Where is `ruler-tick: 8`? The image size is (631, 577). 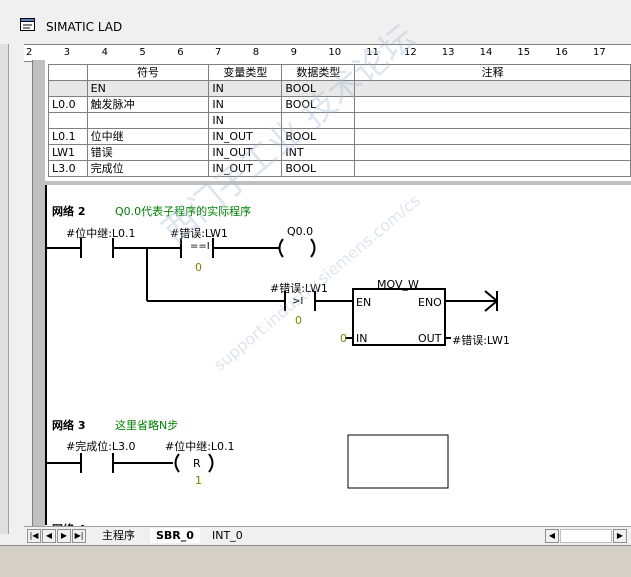 ruler-tick: 8 is located at coordinates (256, 52).